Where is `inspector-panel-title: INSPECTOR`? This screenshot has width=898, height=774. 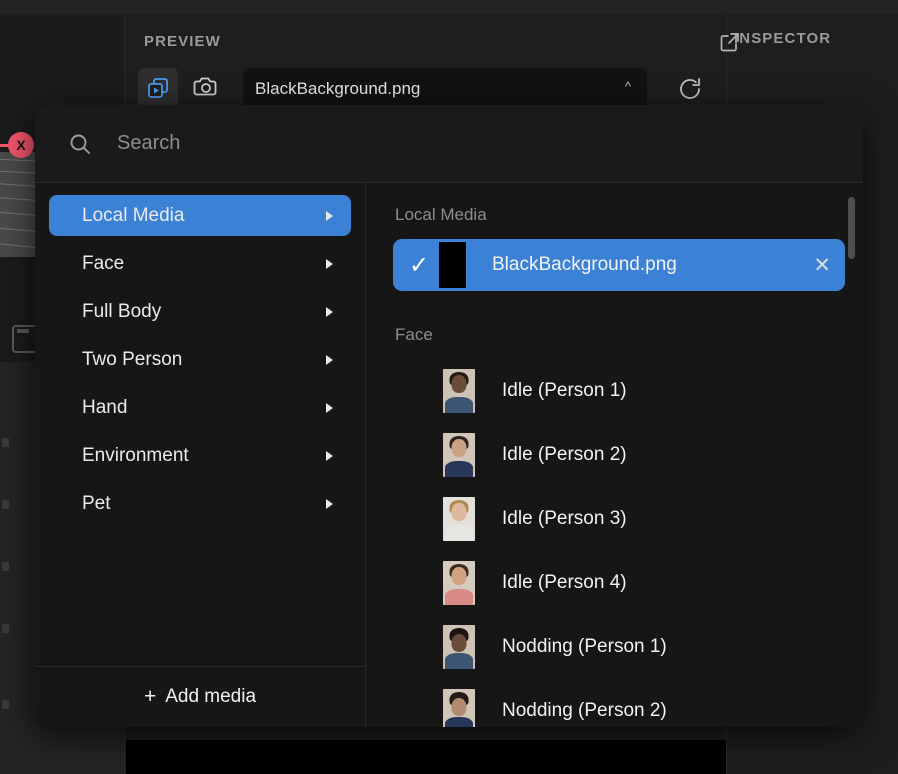
inspector-panel-title: INSPECTOR is located at coordinates (783, 38).